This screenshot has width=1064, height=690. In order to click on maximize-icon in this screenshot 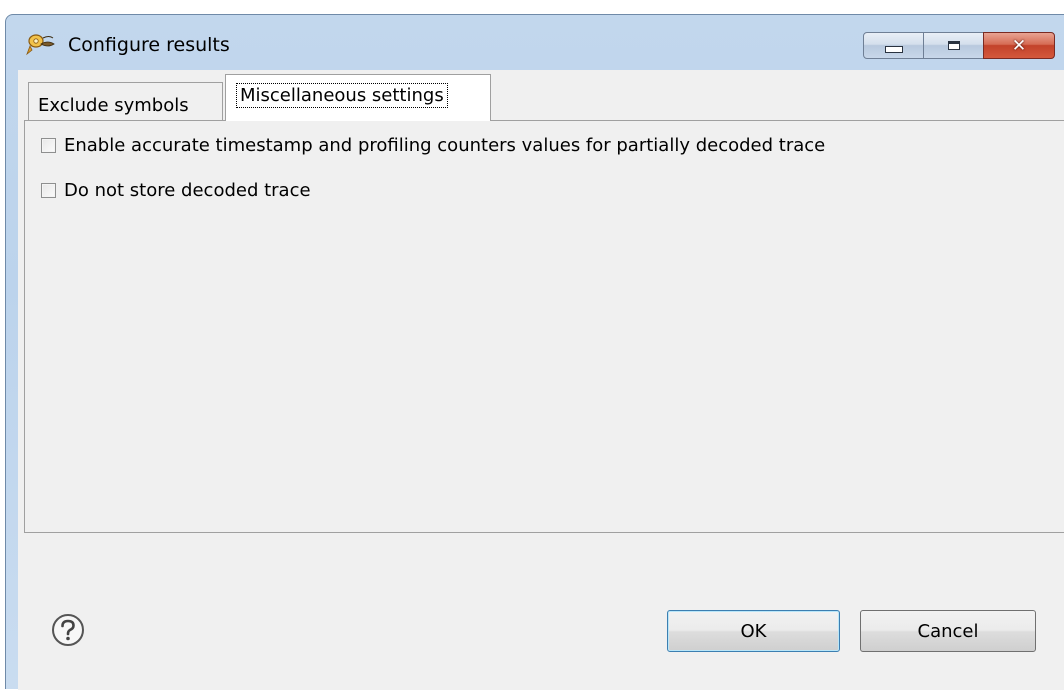, I will do `click(953, 45)`.